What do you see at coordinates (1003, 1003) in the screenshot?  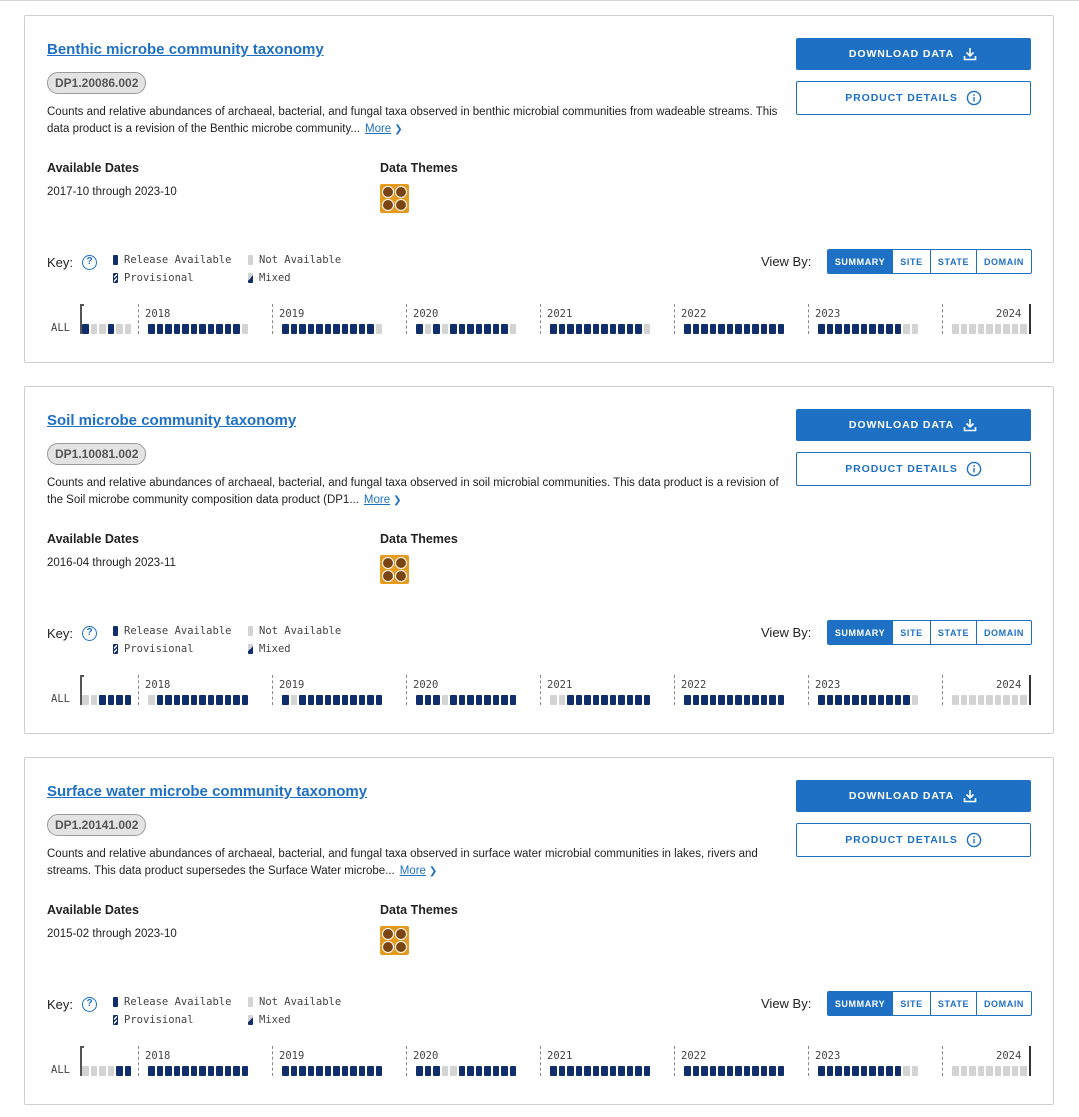 I see `view-domain-button: DOMAIN` at bounding box center [1003, 1003].